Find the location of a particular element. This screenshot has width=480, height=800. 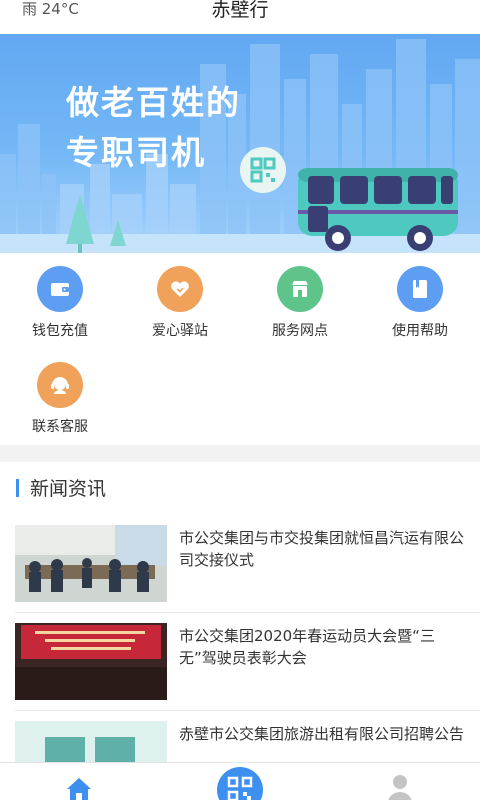

banner-slogan-line2: 专职司机 is located at coordinates (136, 152).